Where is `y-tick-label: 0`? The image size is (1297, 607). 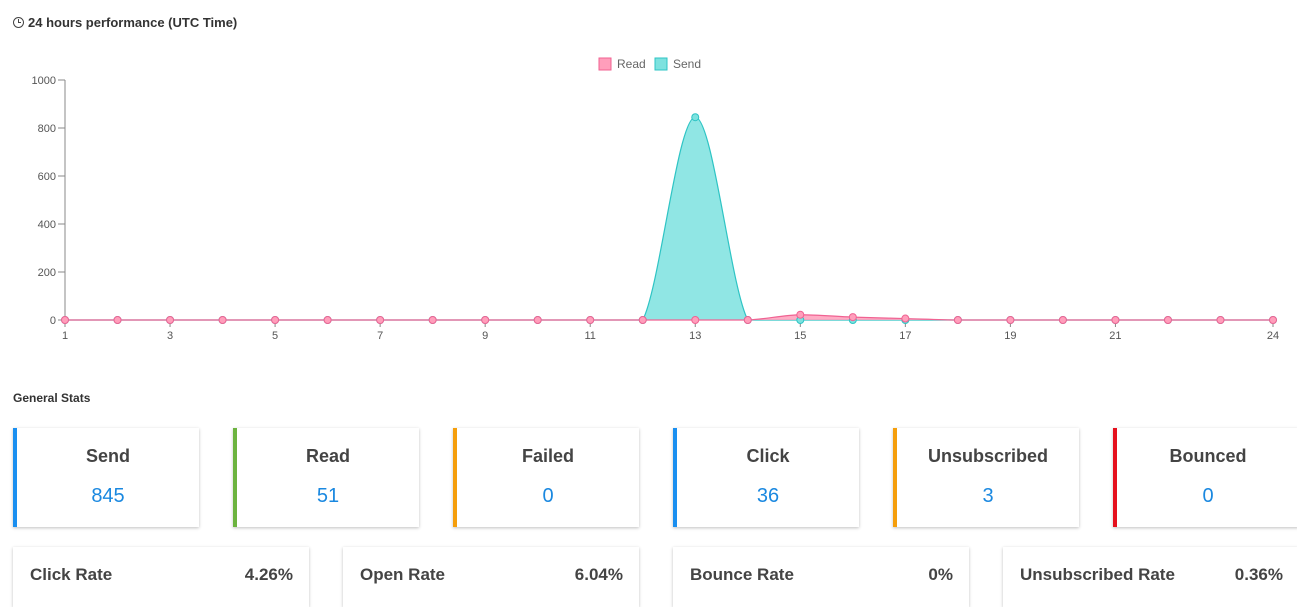 y-tick-label: 0 is located at coordinates (53, 321).